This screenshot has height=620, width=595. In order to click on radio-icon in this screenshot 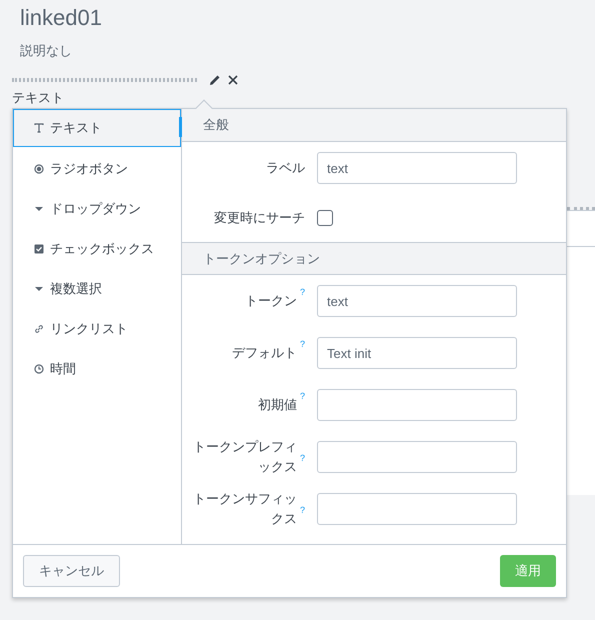, I will do `click(39, 169)`.